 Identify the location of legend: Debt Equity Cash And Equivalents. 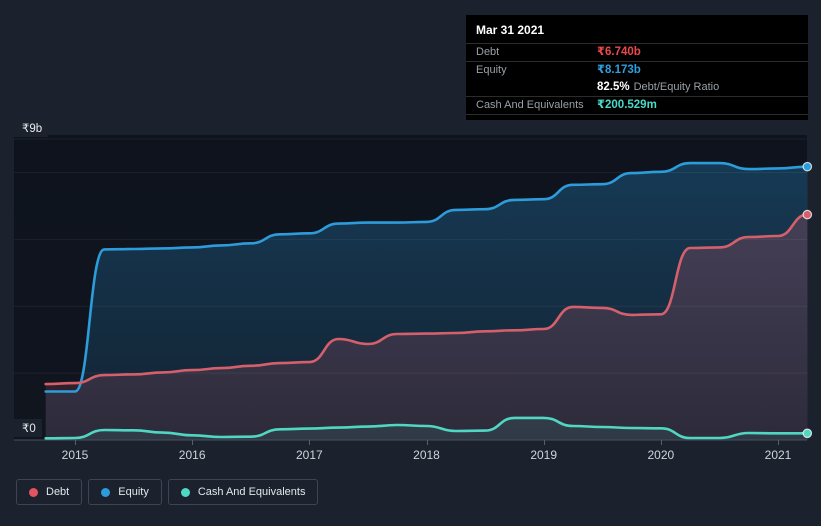
(167, 492).